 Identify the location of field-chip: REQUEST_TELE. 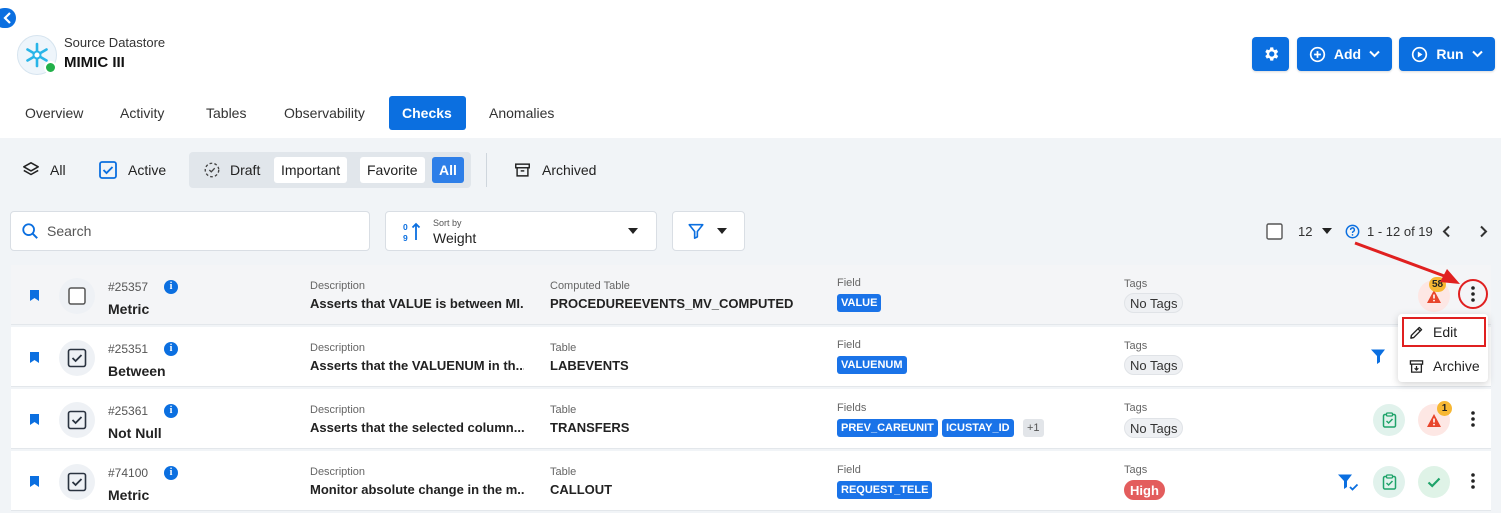
(885, 490).